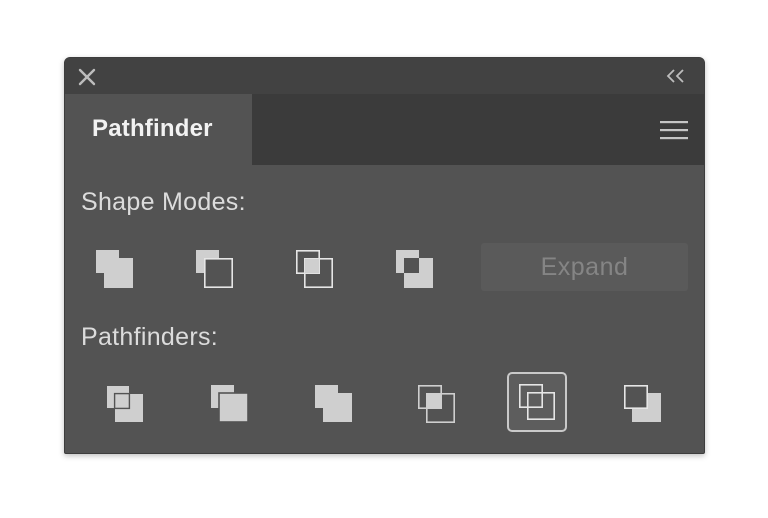 The width and height of the screenshot is (768, 518). Describe the element at coordinates (150, 337) in the screenshot. I see `pathfinders-label: Pathfinders:` at that location.